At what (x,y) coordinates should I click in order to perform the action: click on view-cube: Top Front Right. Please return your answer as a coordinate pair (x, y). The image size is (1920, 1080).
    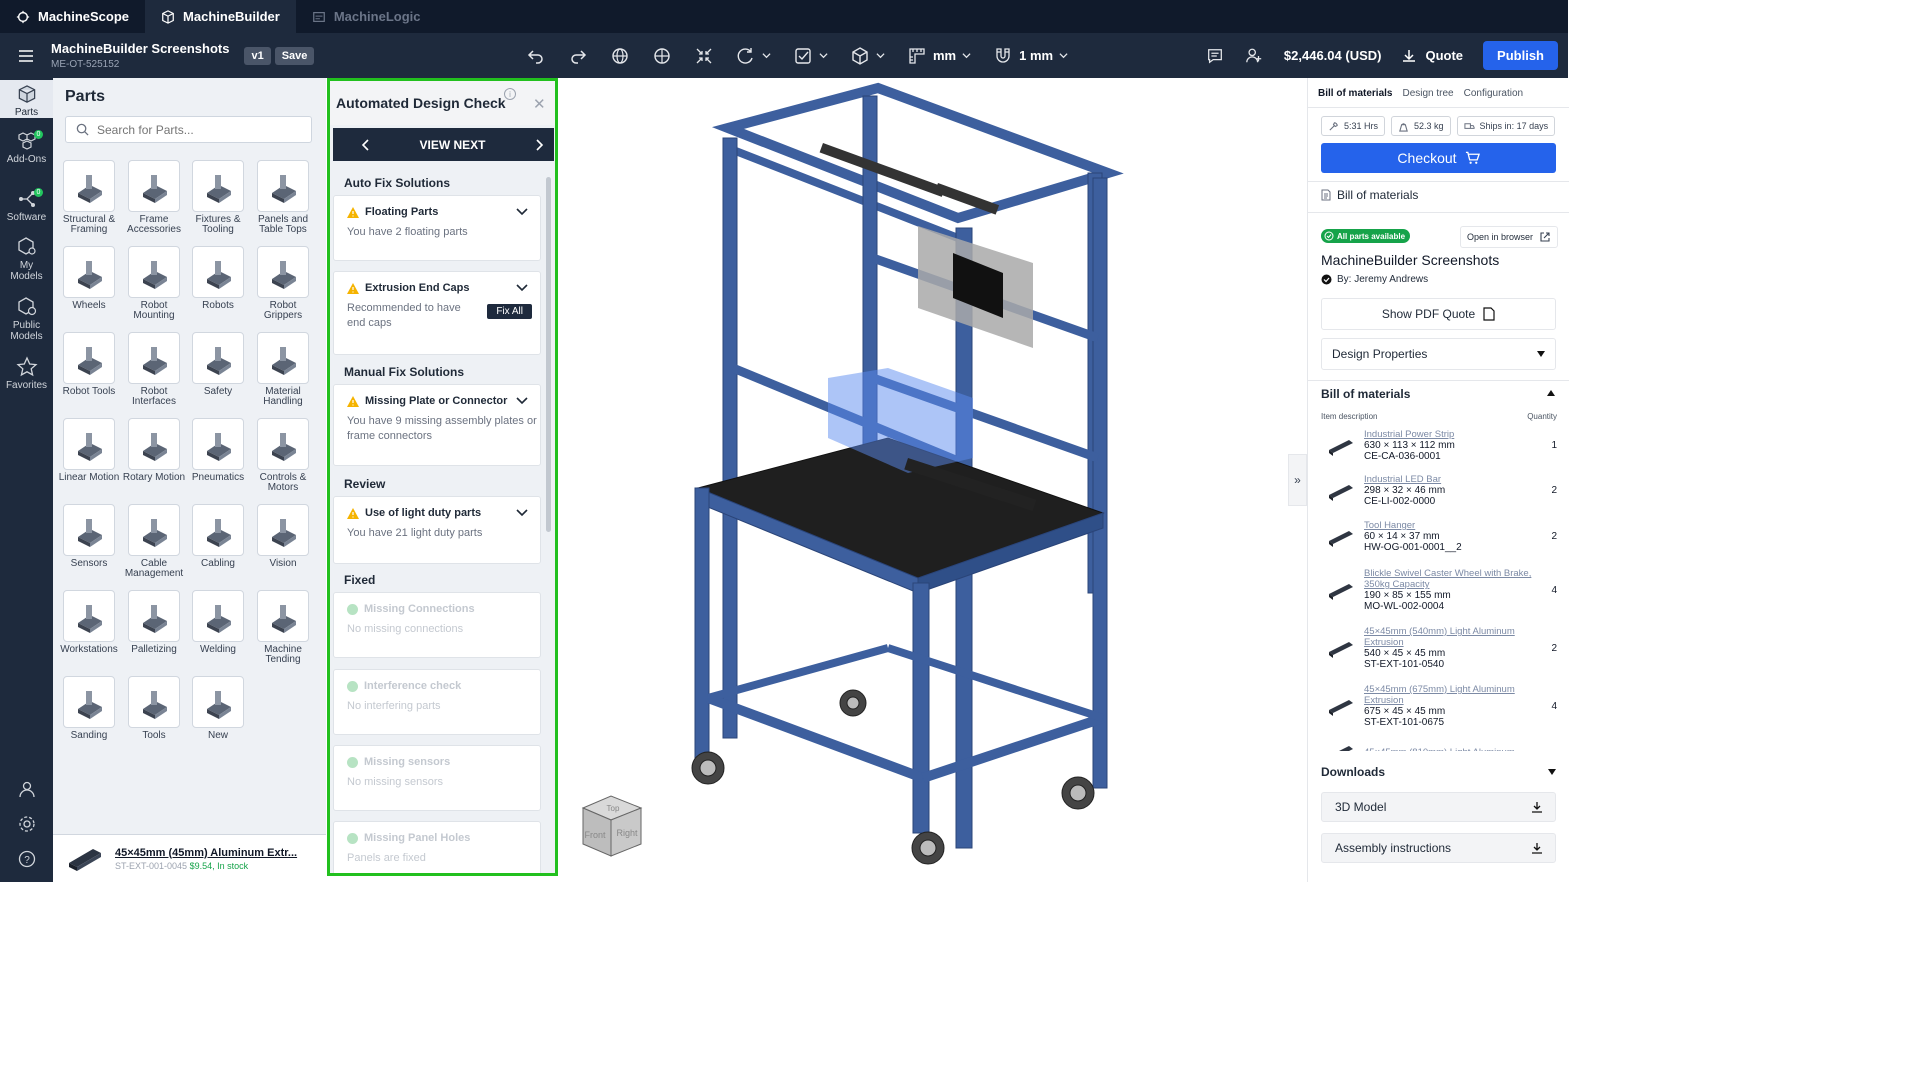
    Looking at the image, I should click on (611, 825).